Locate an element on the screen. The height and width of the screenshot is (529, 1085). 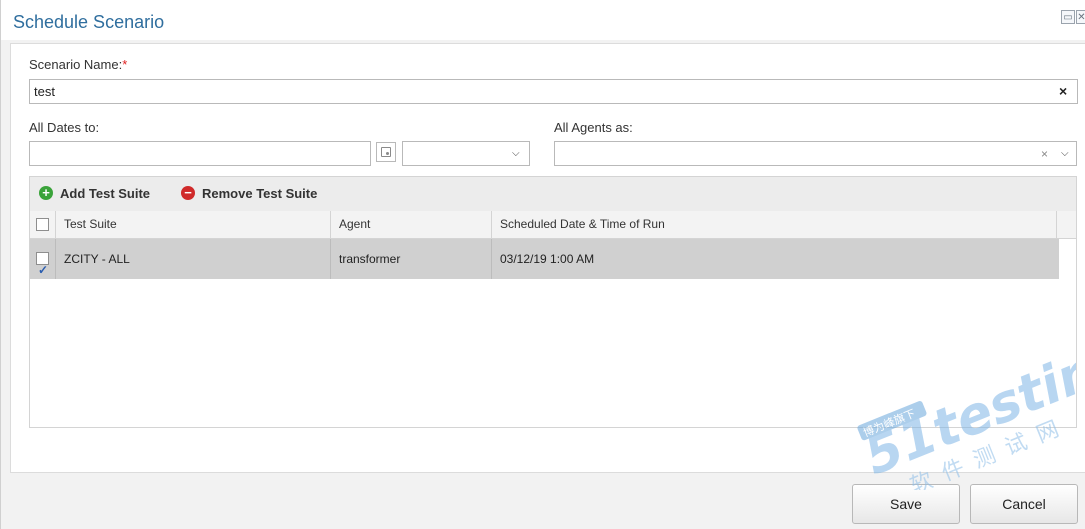
row-select-cell: ✓ is located at coordinates (43, 259).